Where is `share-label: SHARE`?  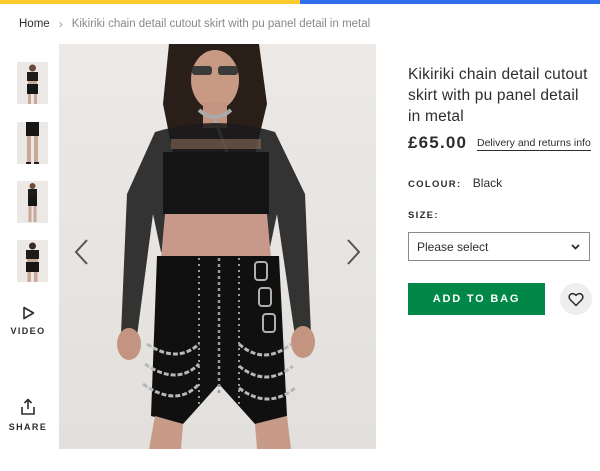 share-label: SHARE is located at coordinates (28, 427).